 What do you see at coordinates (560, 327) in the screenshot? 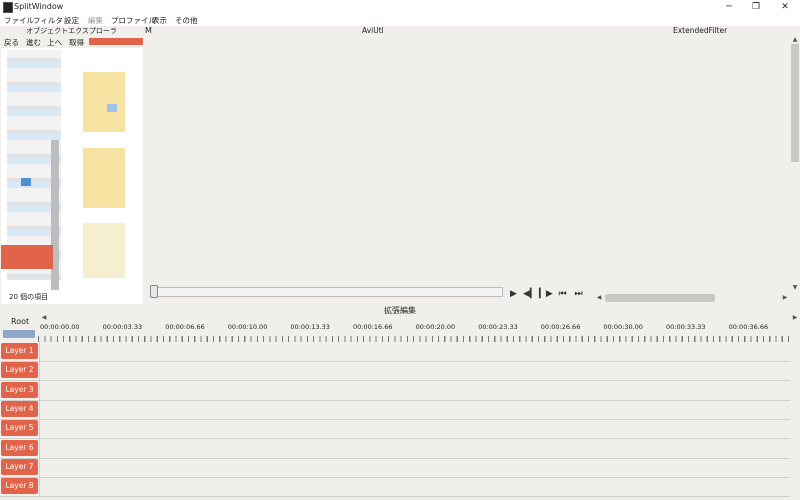
I see `ruler-tick-label: 00:00:26.66` at bounding box center [560, 327].